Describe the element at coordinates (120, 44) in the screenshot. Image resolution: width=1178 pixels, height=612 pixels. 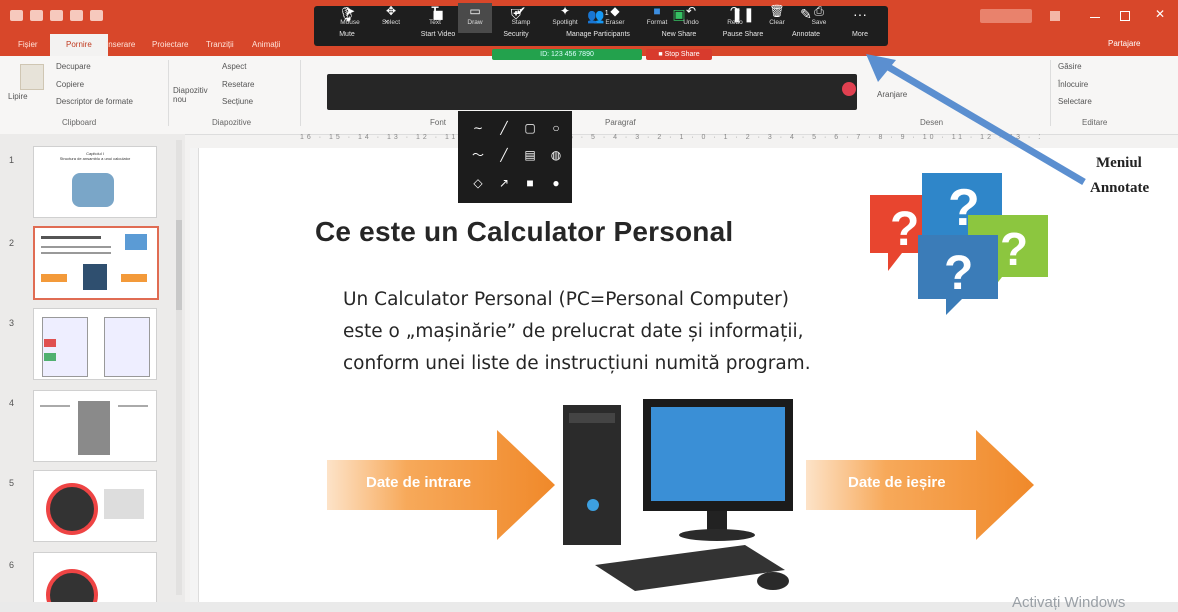
I see `menu-insert: Inserare` at that location.